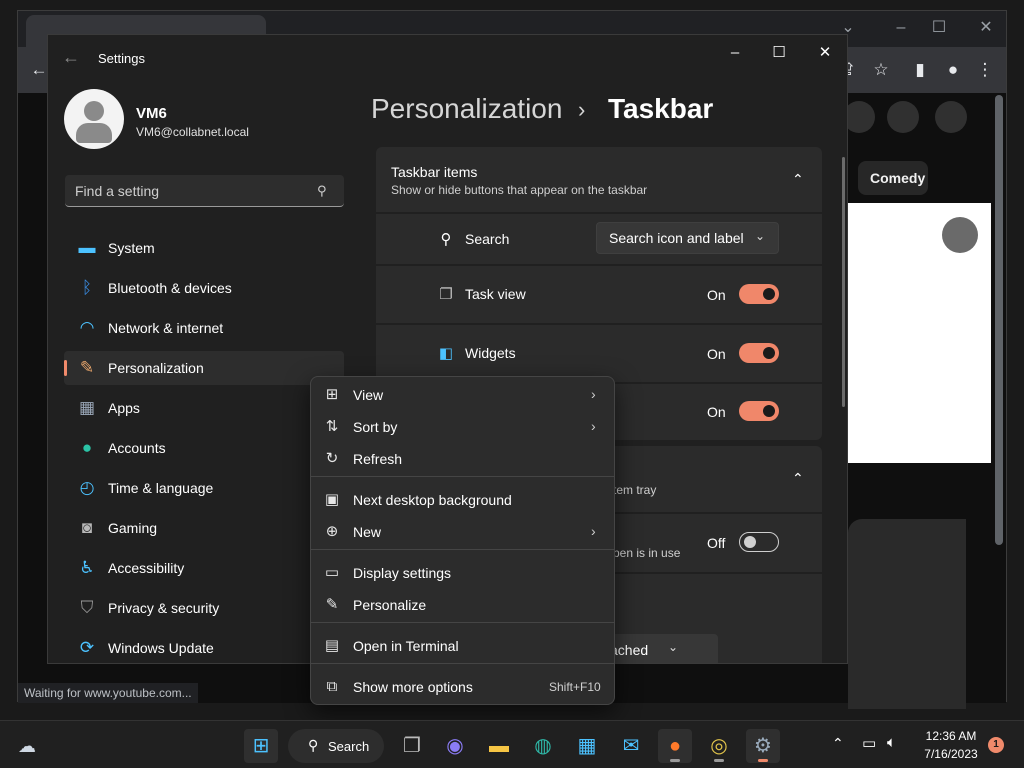 The height and width of the screenshot is (768, 1024). I want to click on display-icon: ▭, so click(332, 572).